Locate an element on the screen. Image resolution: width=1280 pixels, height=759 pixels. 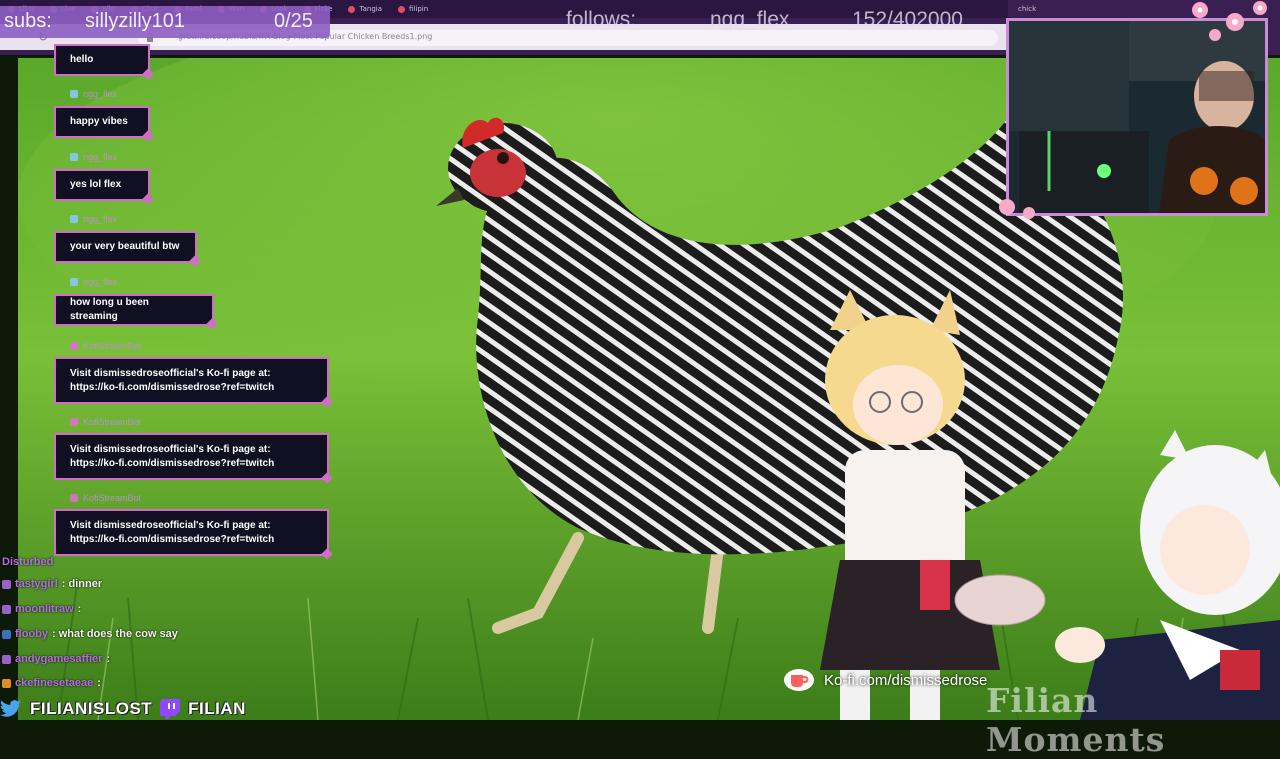
twitter-icon is located at coordinates (10, 708).